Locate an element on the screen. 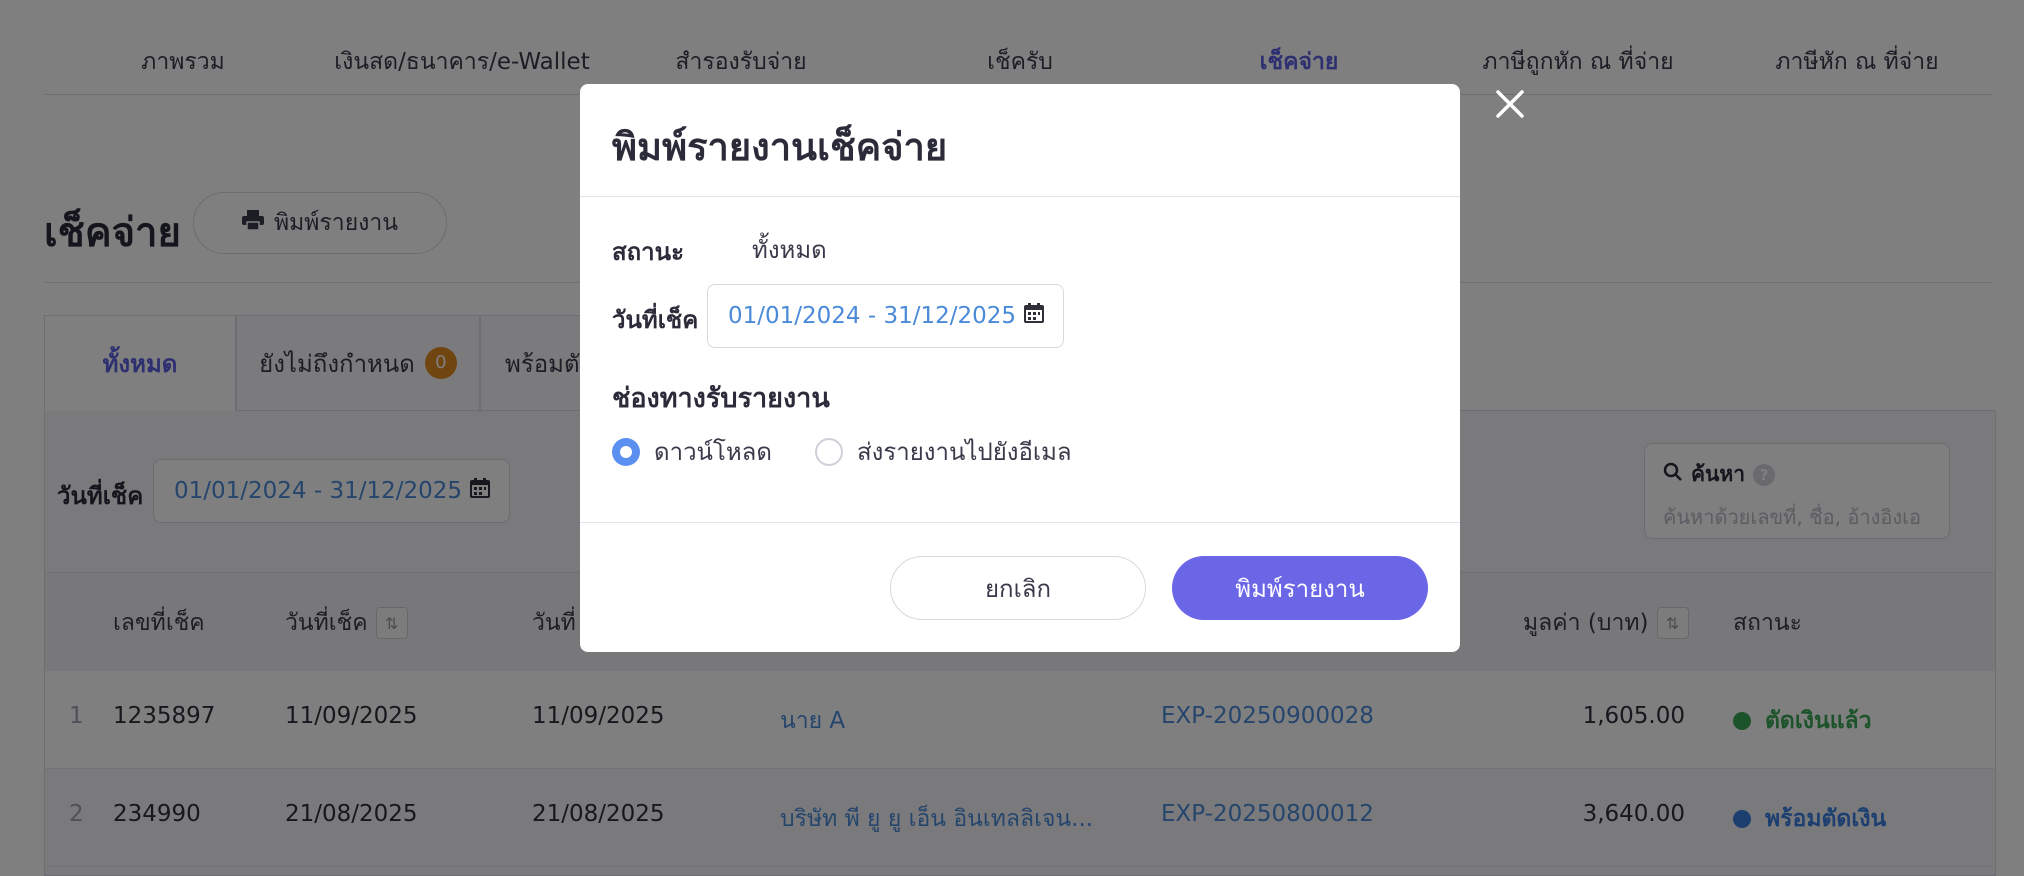 The height and width of the screenshot is (876, 2024). close-icon is located at coordinates (1510, 104).